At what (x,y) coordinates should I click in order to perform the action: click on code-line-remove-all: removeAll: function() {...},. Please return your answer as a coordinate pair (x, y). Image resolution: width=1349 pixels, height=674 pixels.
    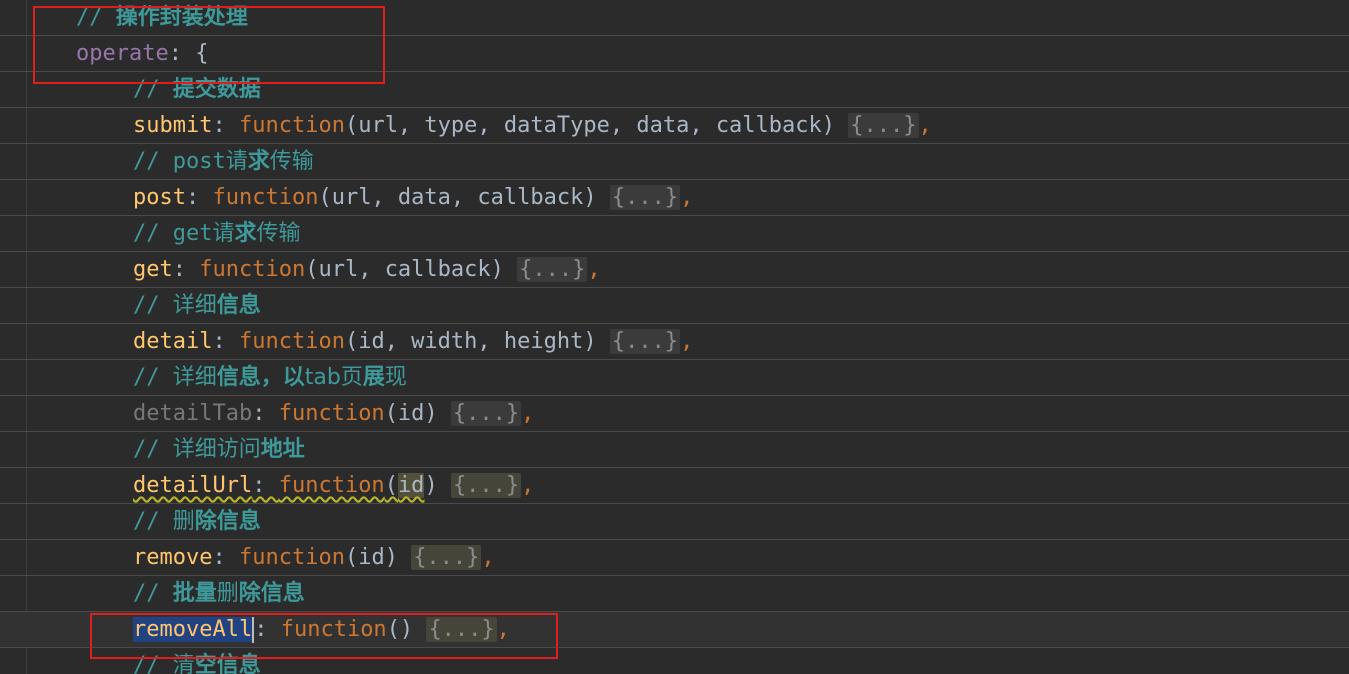
    Looking at the image, I should click on (674, 630).